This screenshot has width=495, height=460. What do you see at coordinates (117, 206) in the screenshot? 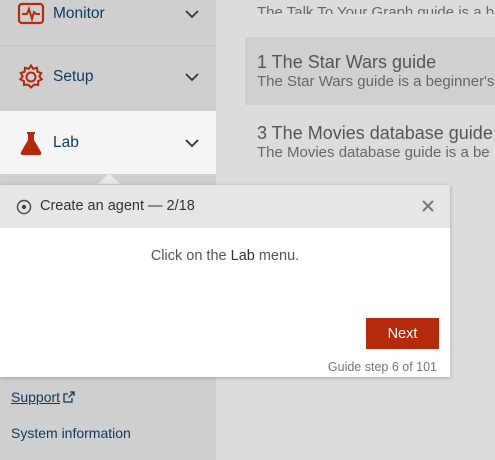
I see `popover-title: Create an agent — 2/18` at bounding box center [117, 206].